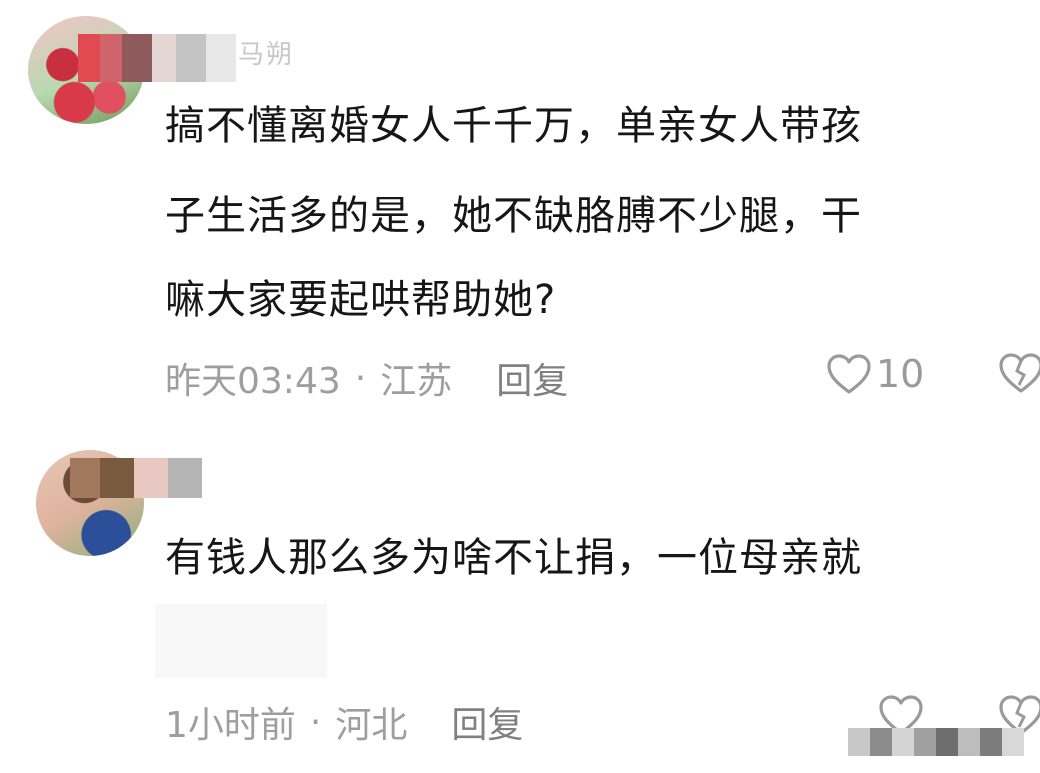  Describe the element at coordinates (513, 216) in the screenshot. I see `comment-text-line: 子生活多的是，她不缺胳膊不少腿，干` at that location.